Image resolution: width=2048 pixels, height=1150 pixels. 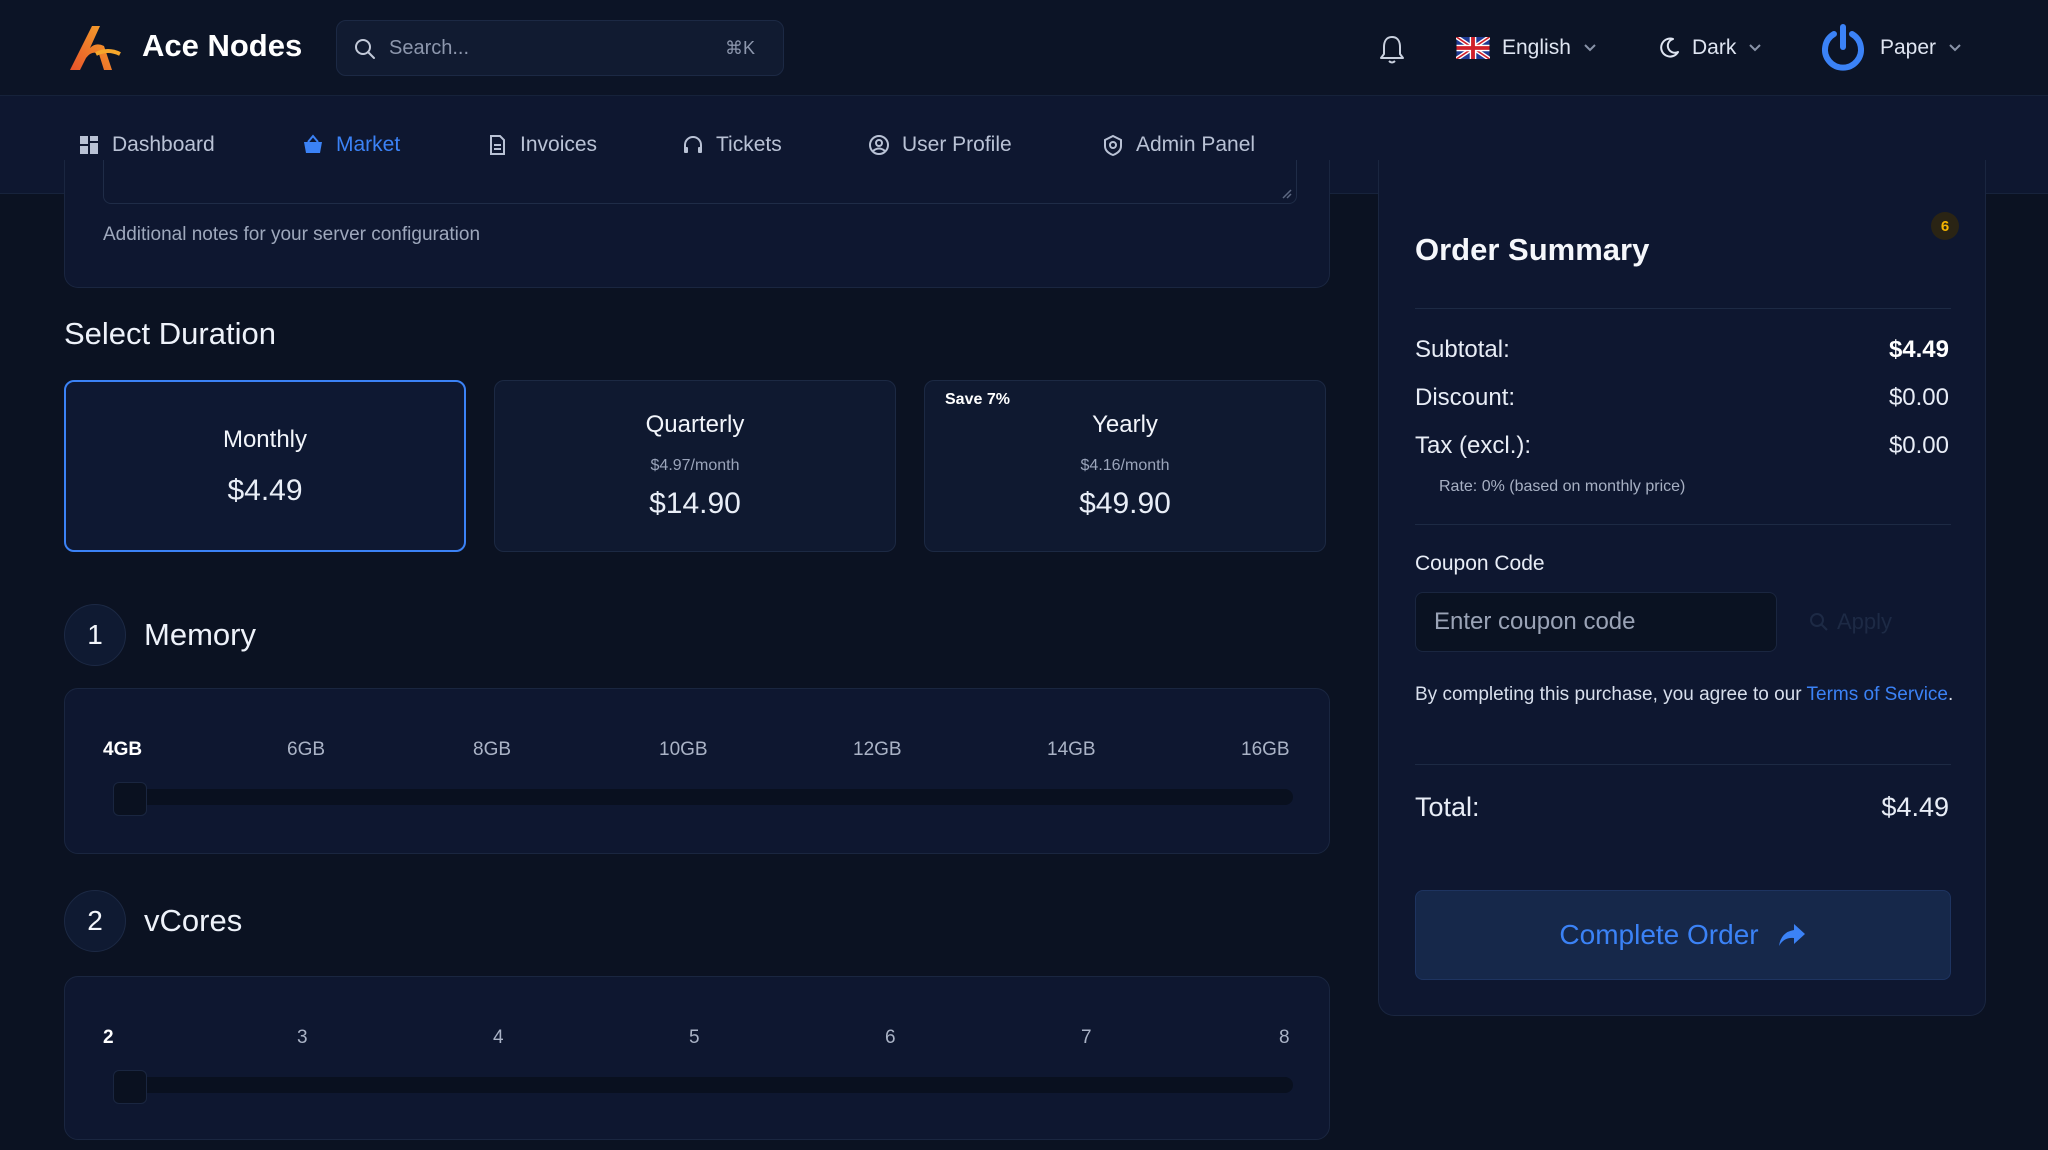 I want to click on basket-icon, so click(x=313, y=143).